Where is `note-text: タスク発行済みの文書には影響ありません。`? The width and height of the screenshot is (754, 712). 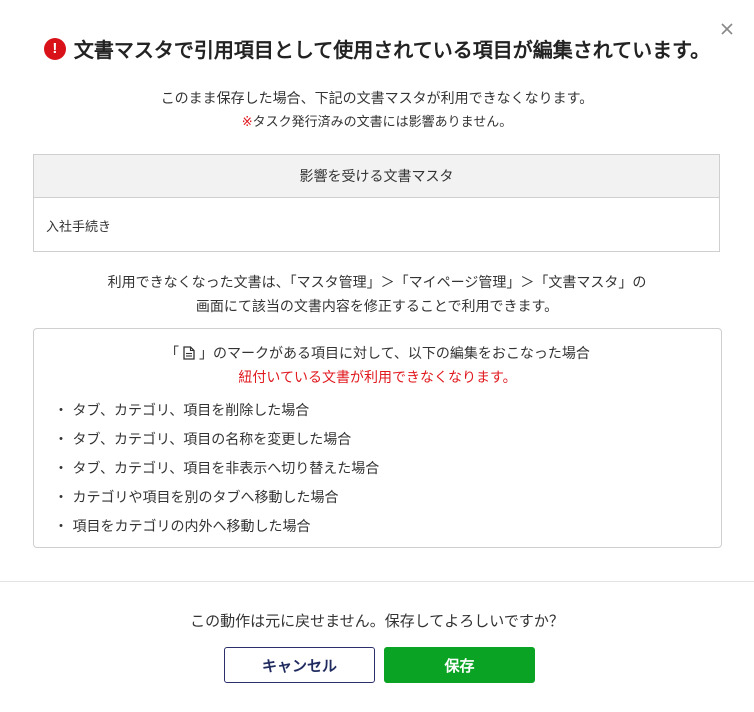
note-text: タスク発行済みの文書には影響ありません。 is located at coordinates (382, 122).